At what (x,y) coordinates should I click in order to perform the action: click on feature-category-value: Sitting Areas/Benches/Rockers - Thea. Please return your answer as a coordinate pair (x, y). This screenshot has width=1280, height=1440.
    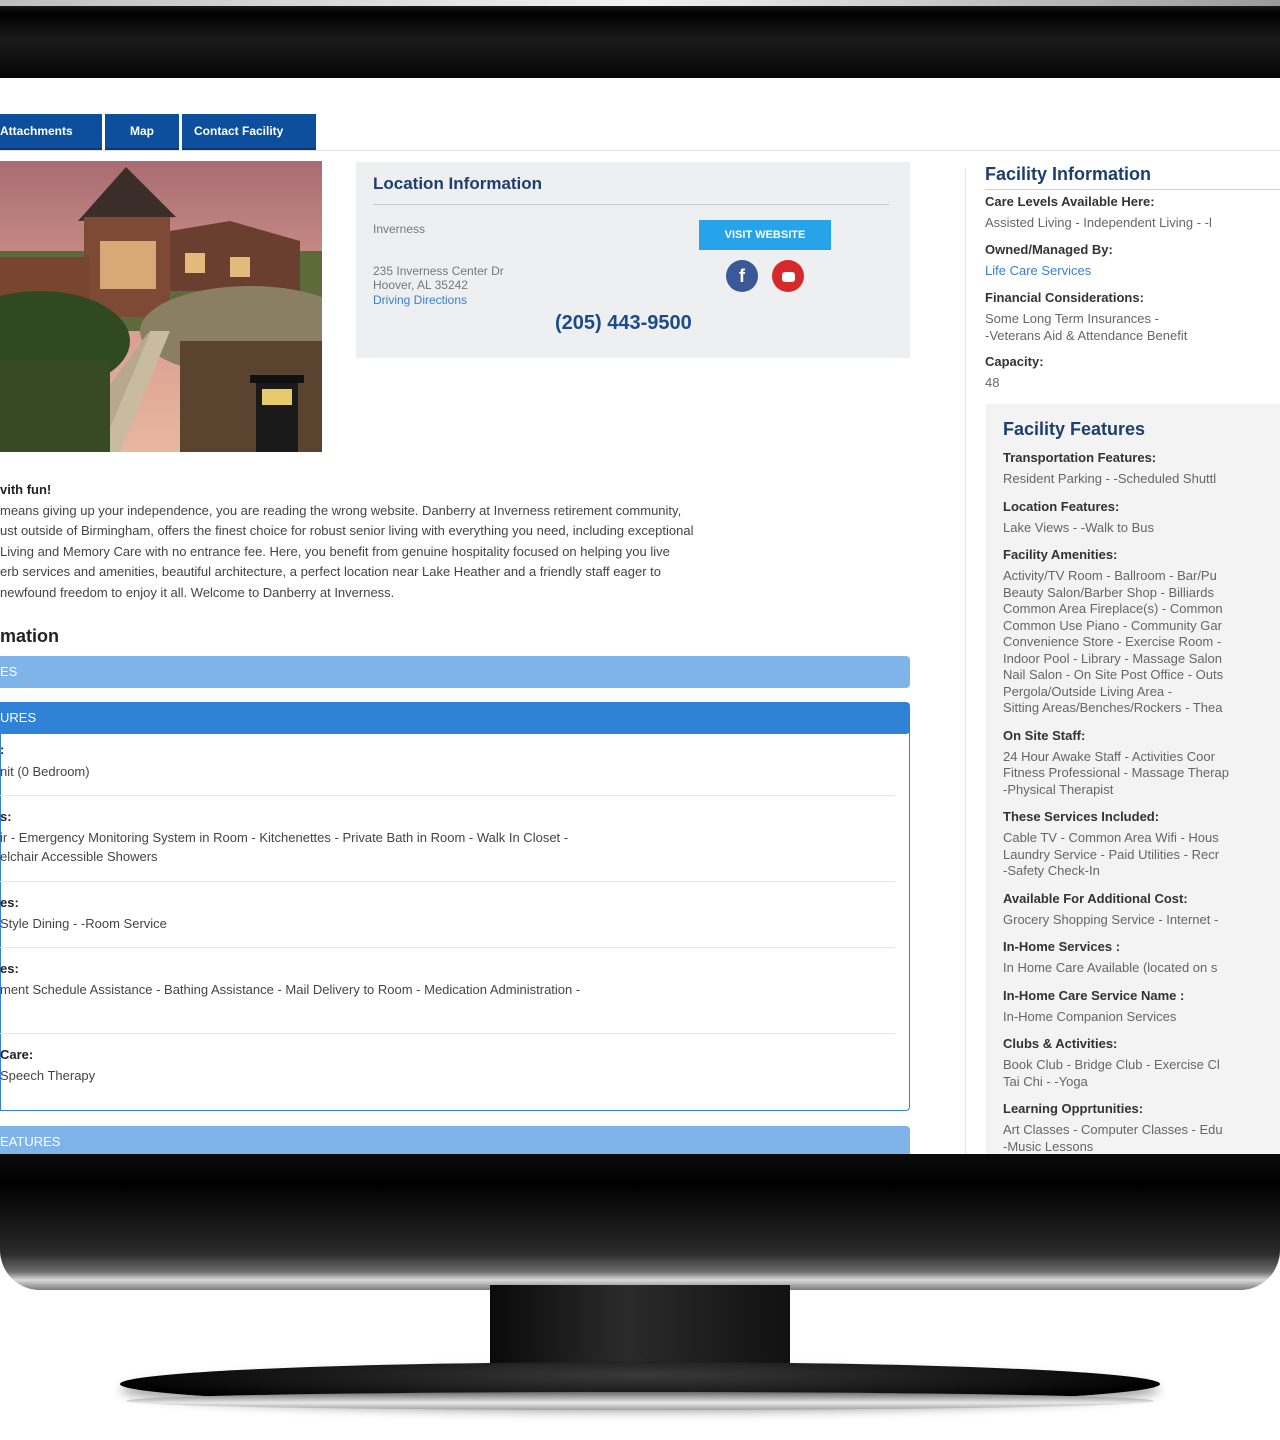
    Looking at the image, I should click on (1113, 707).